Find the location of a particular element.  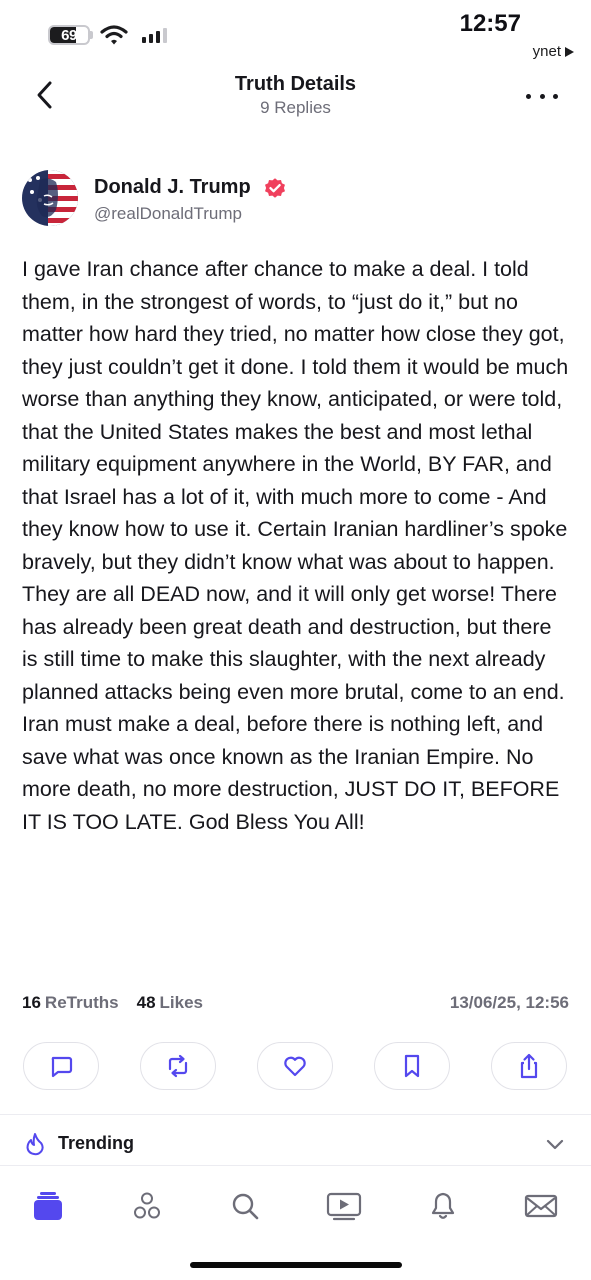

bookmark-button is located at coordinates (412, 1066).